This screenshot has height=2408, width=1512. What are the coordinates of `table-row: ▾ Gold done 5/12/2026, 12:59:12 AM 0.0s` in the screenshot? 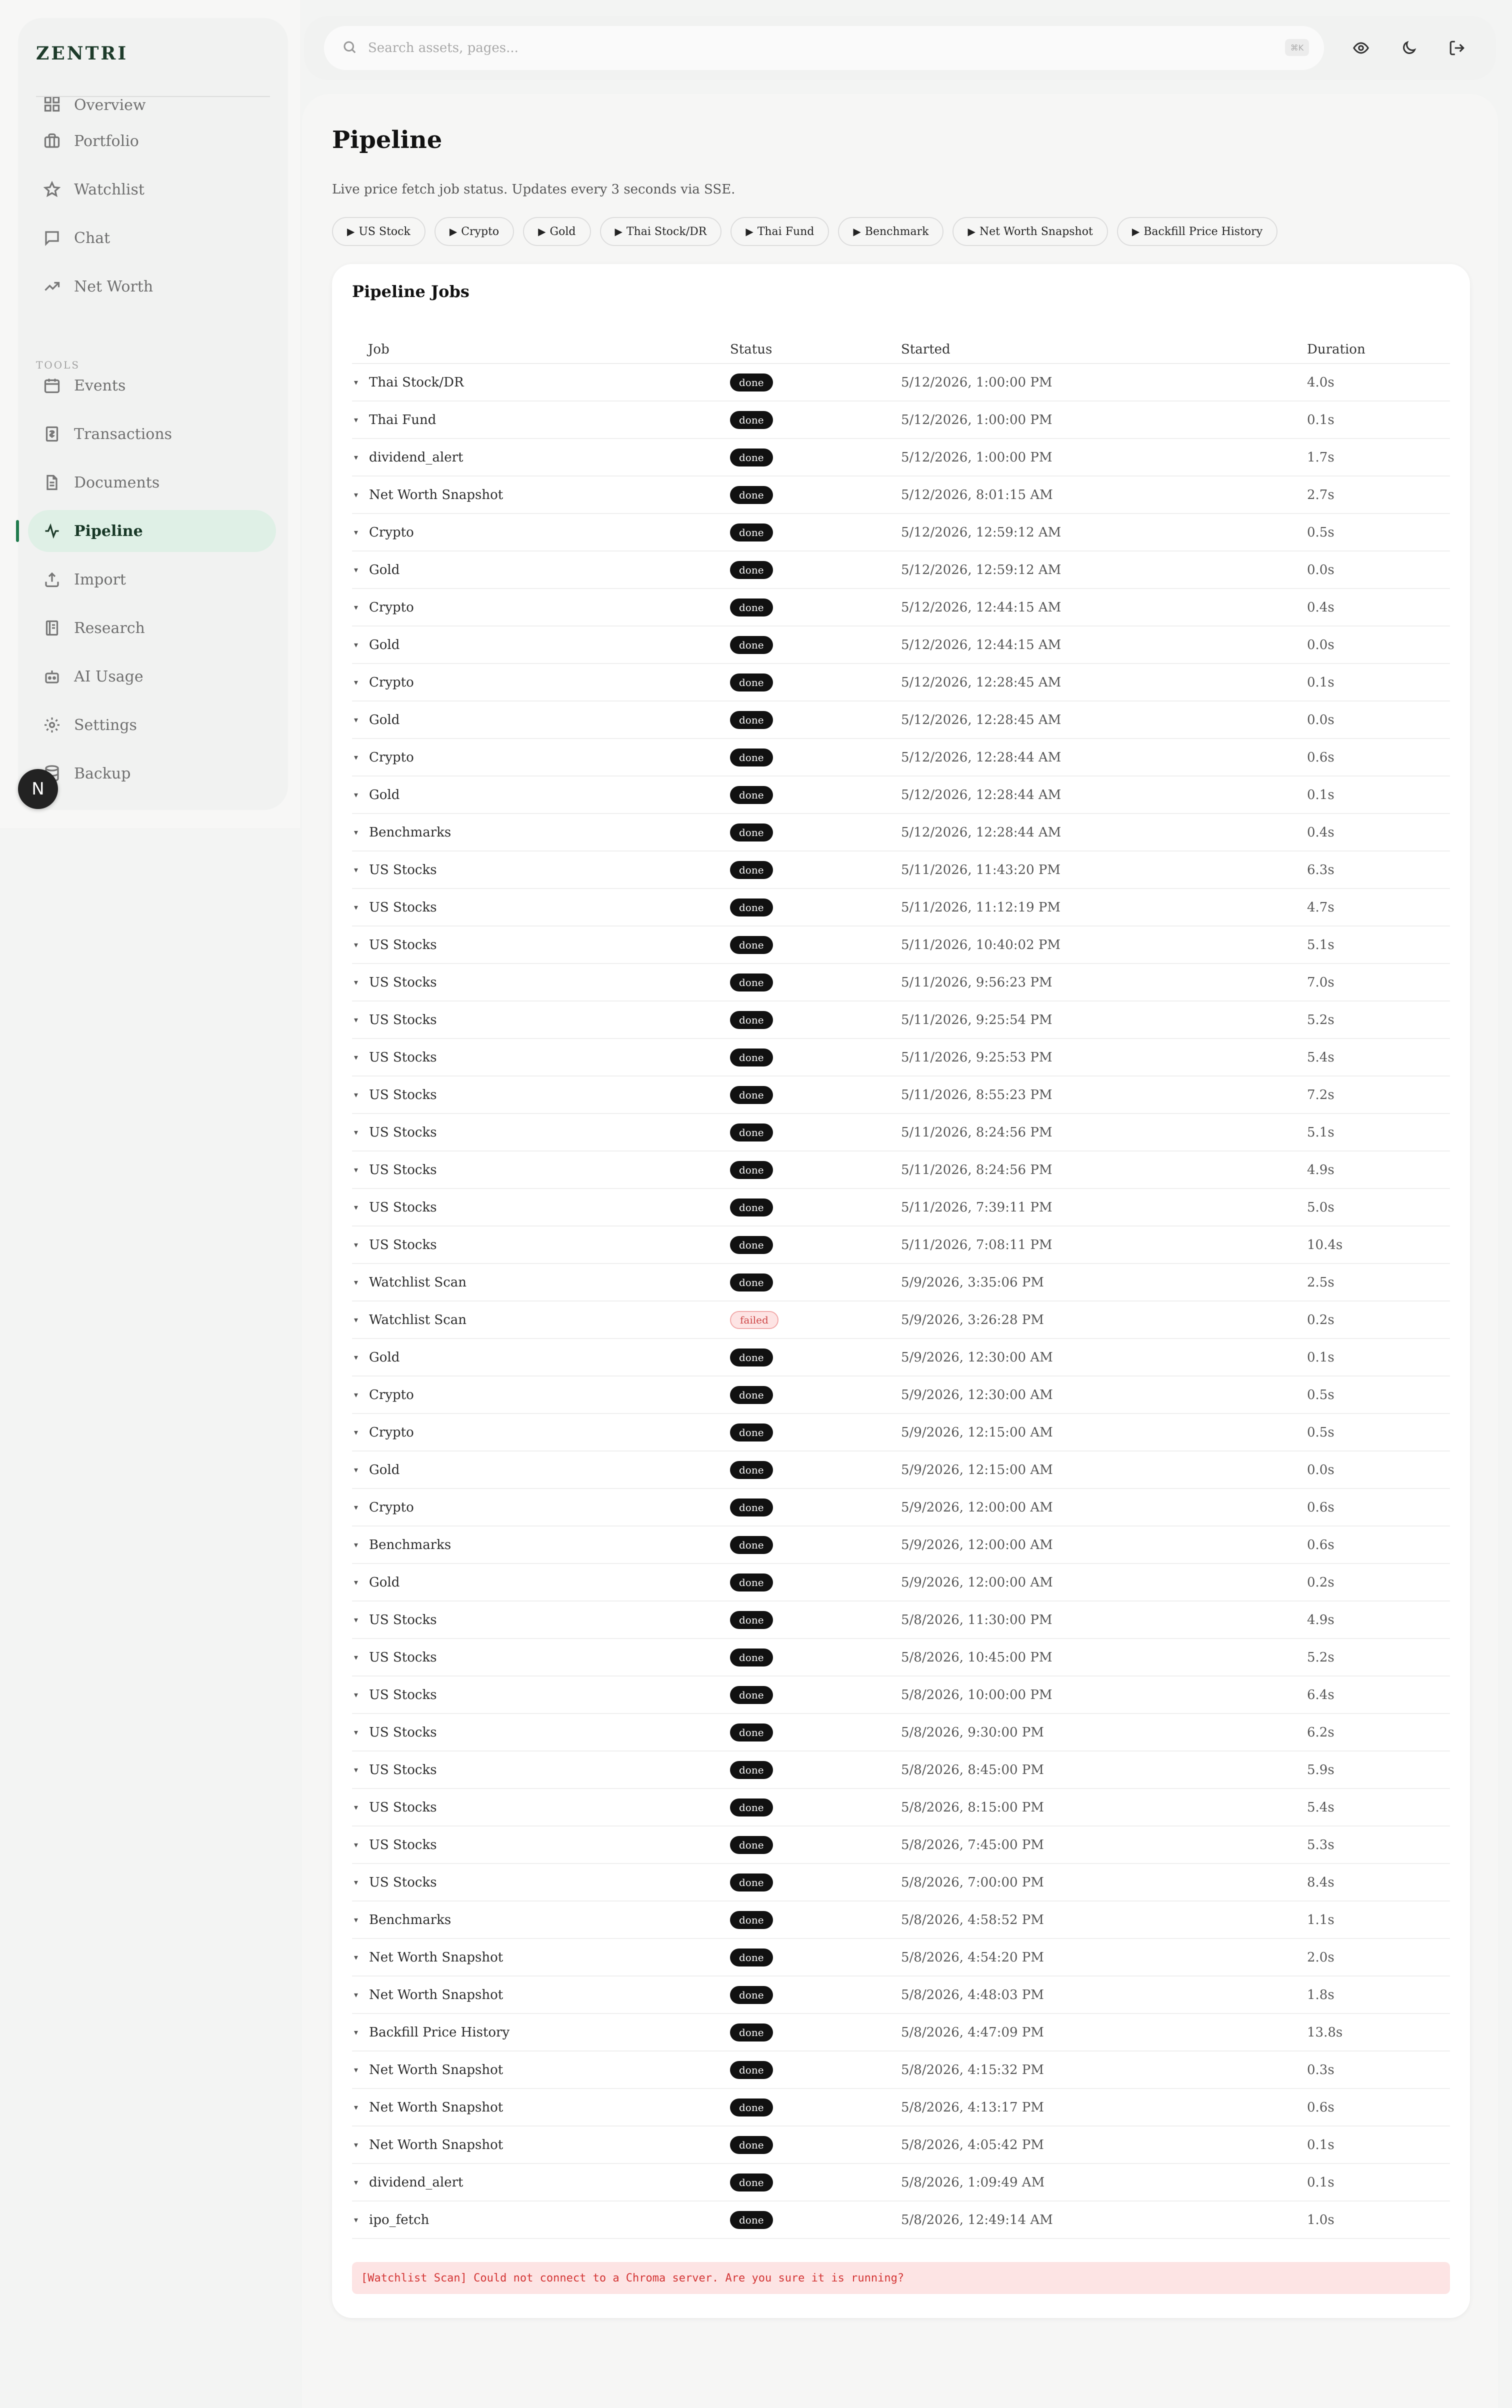 It's located at (901, 570).